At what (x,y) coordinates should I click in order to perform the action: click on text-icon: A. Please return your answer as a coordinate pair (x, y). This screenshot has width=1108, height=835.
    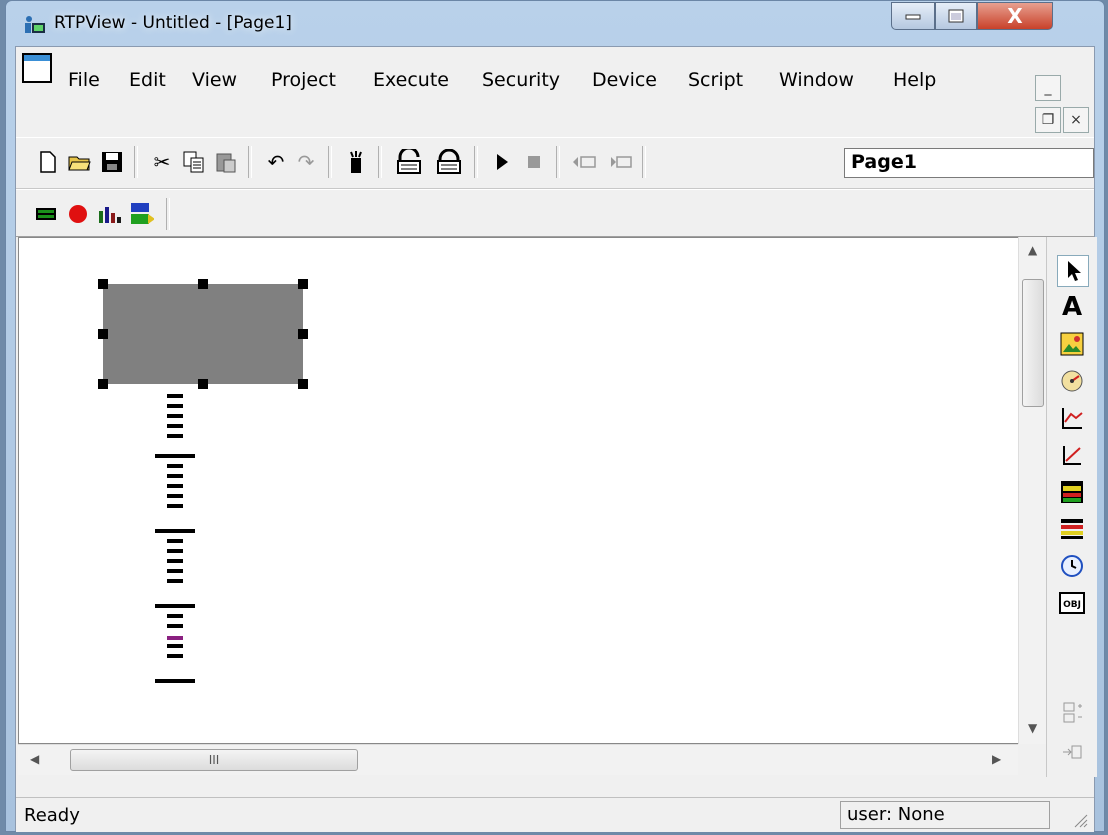
    Looking at the image, I should click on (1072, 307).